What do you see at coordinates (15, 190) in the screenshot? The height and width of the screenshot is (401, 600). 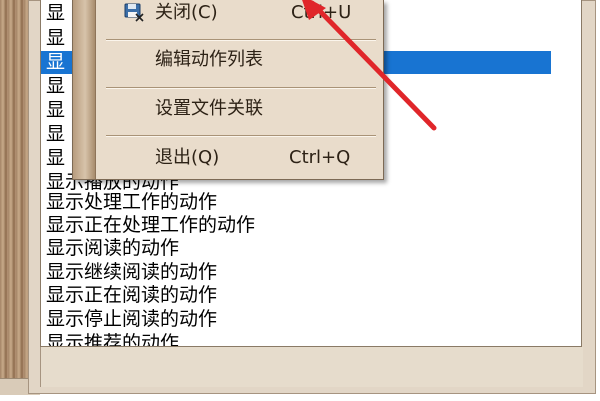 I see `left-binding-decoration` at bounding box center [15, 190].